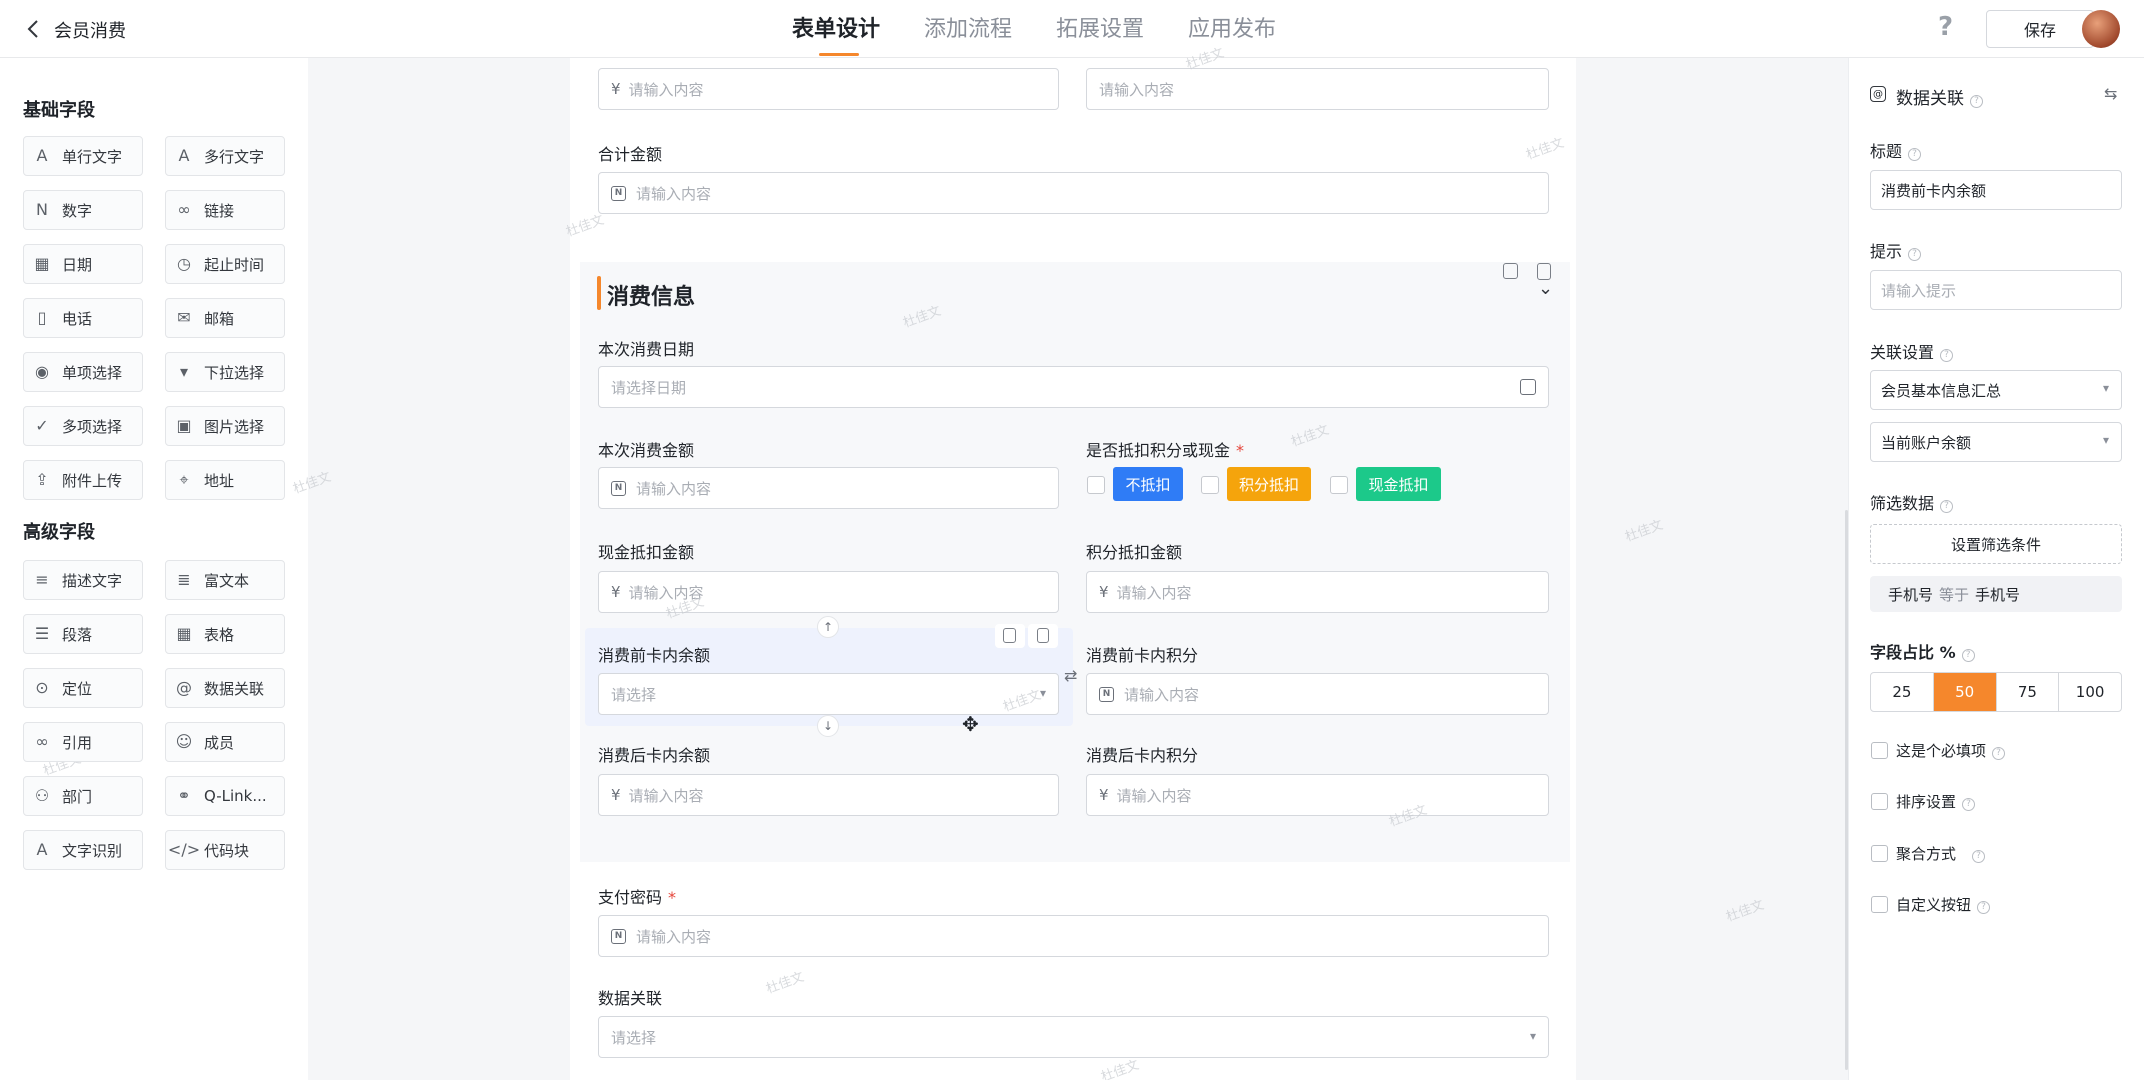 This screenshot has height=1080, width=2144. Describe the element at coordinates (828, 795) in the screenshot. I see `balance-after-input: ¥ 请输入内容` at that location.